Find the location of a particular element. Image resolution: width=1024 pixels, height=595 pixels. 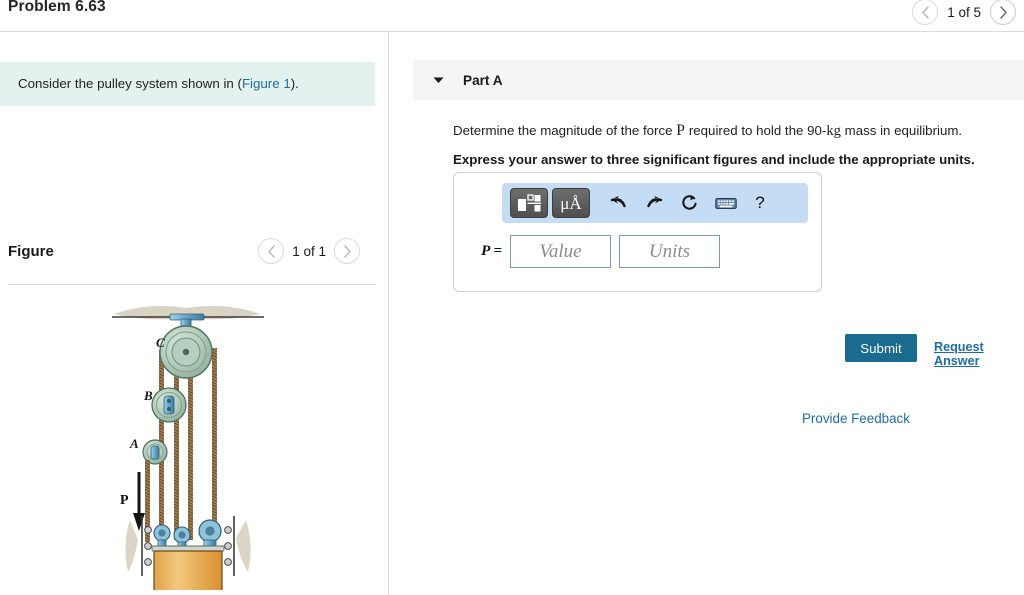

force-p-arrow is located at coordinates (138, 501).